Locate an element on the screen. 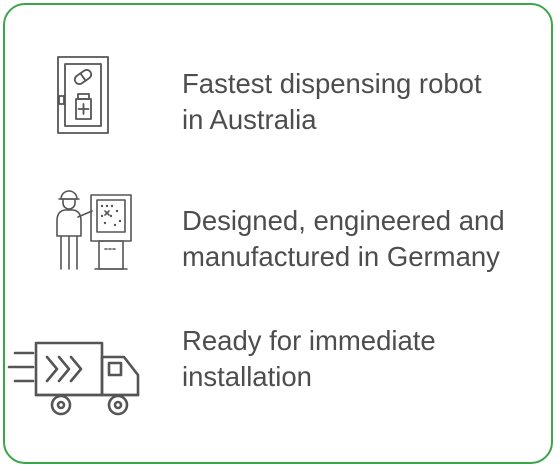  medicine-dispenser-icon is located at coordinates (105, 102).